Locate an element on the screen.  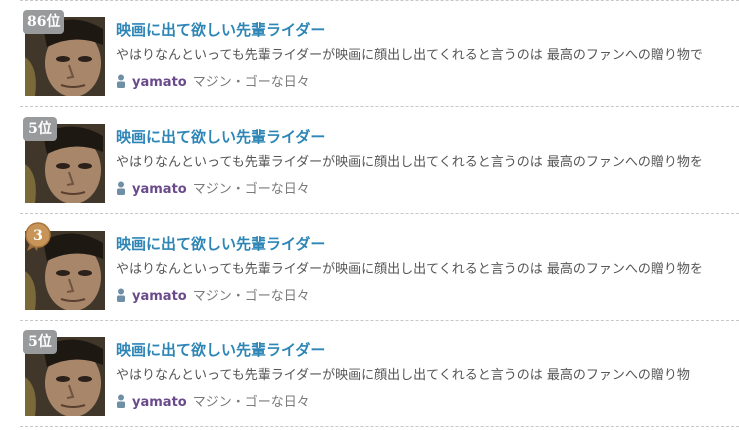
rank-badge: 86位 is located at coordinates (44, 22).